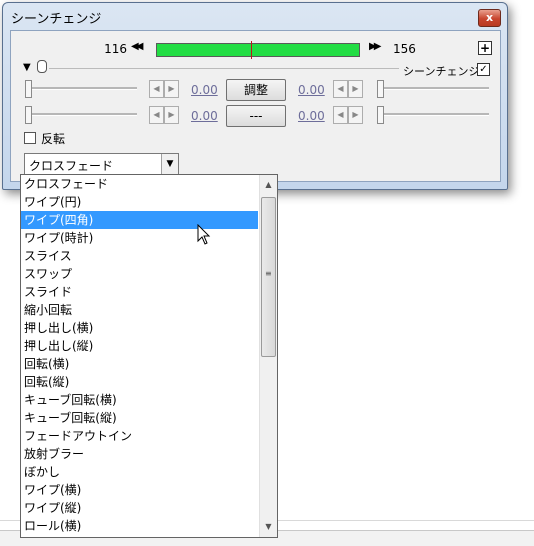 Image resolution: width=534 pixels, height=546 pixels. Describe the element at coordinates (139, 310) in the screenshot. I see `dropdown-item: 縮小回転` at that location.